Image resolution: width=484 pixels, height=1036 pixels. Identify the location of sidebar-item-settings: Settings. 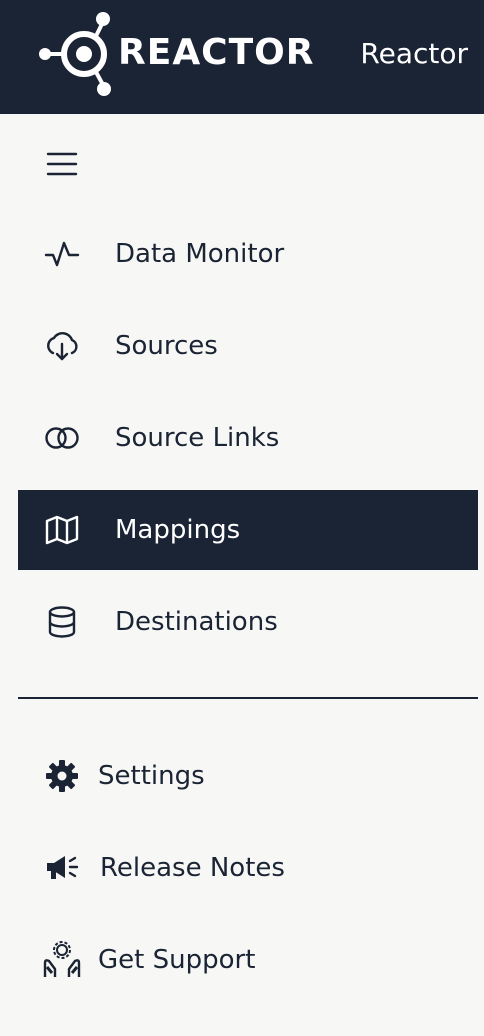
(242, 776).